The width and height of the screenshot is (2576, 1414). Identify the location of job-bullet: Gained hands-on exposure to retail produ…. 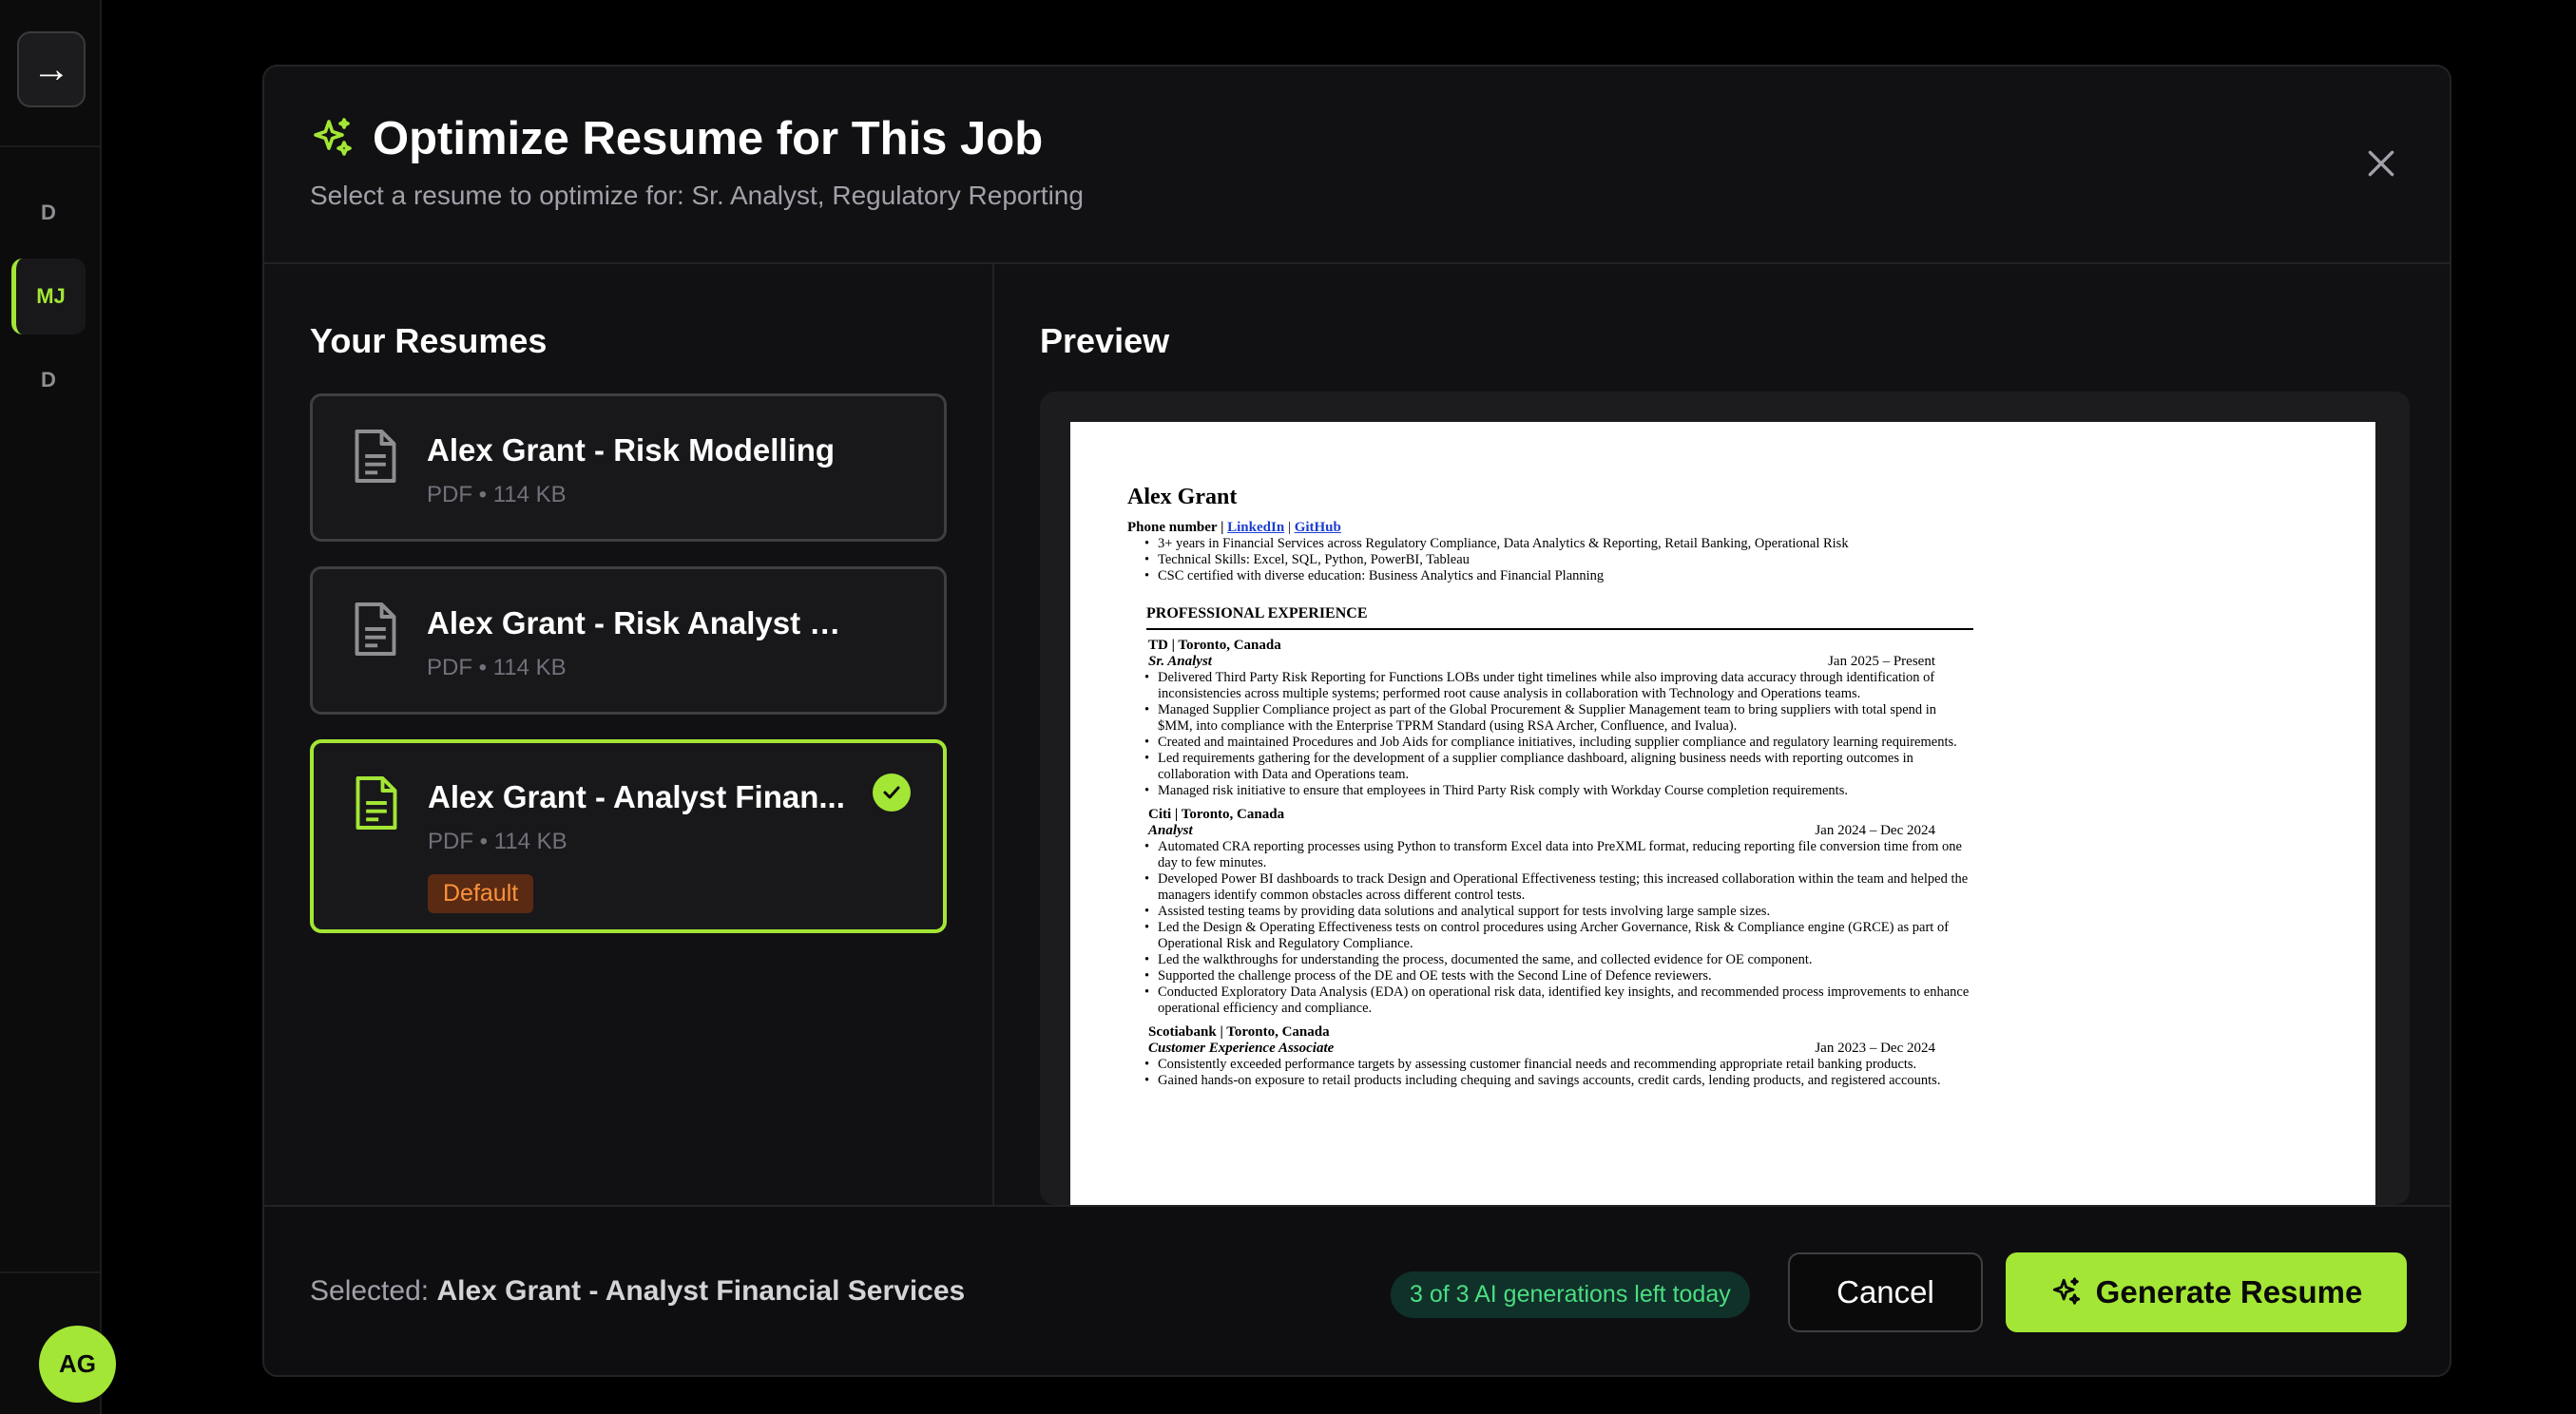
(1559, 1081).